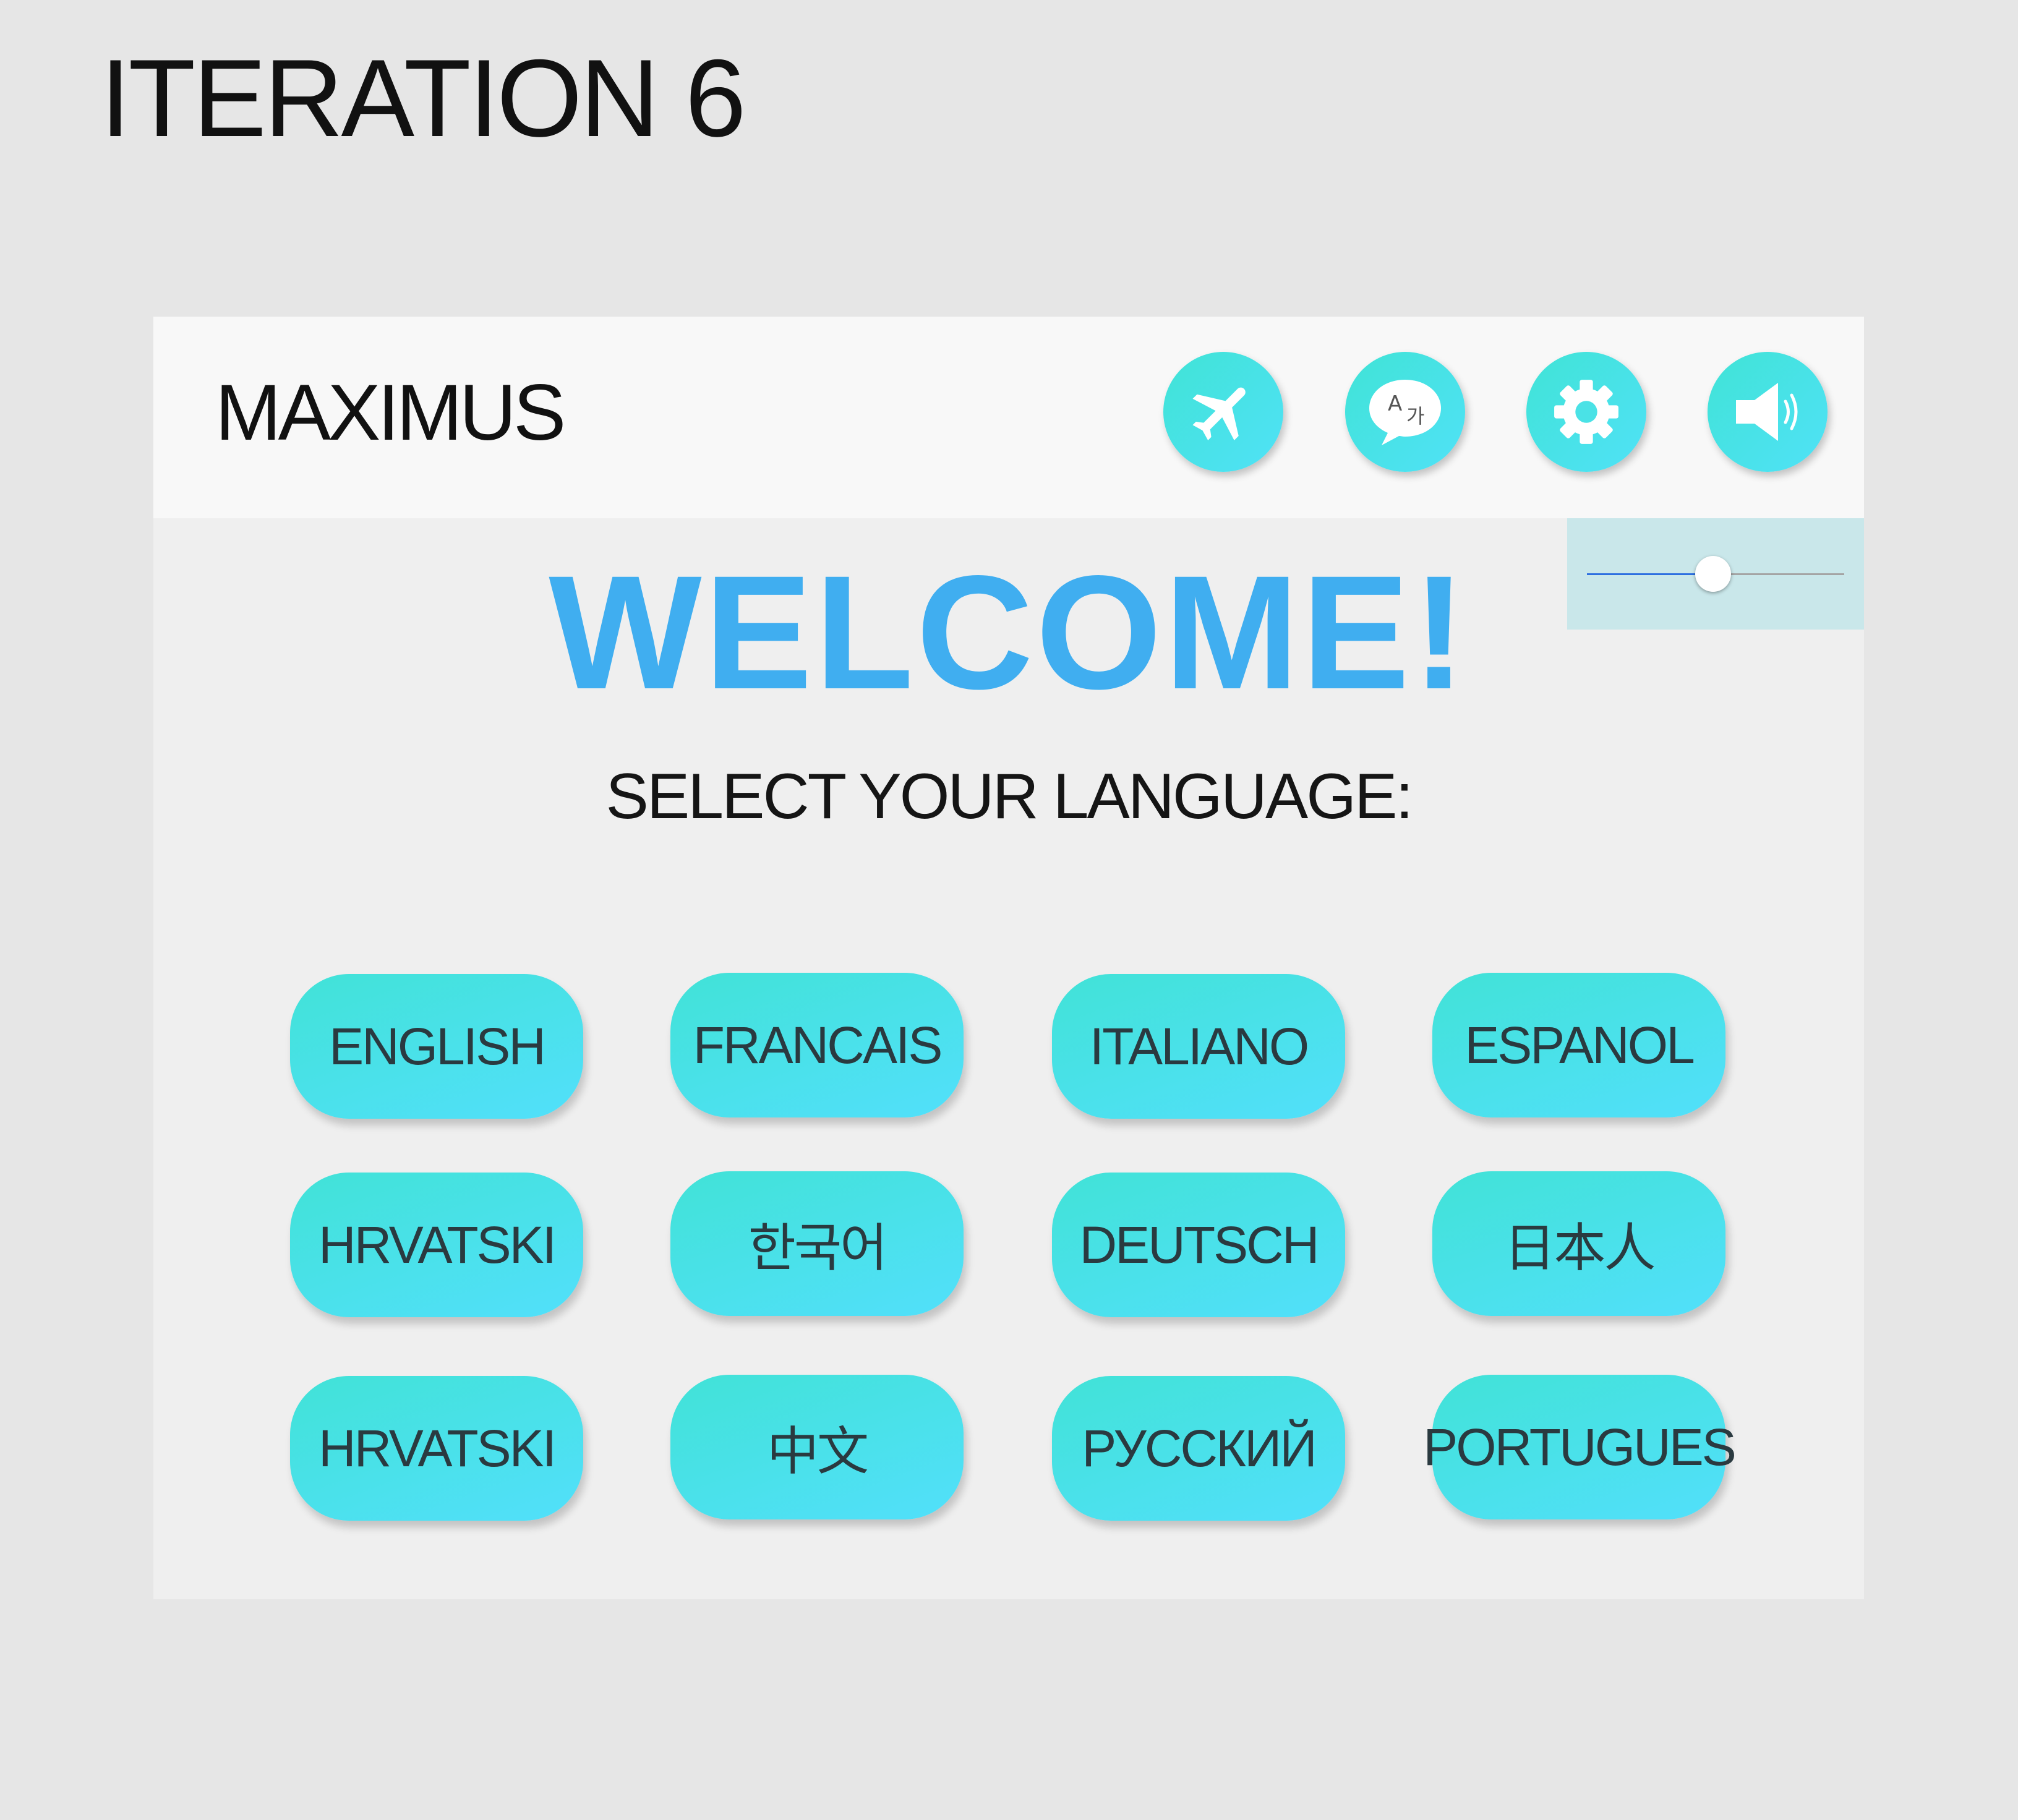 The image size is (2018, 1820). I want to click on language-button-russian: РУССКИЙ, so click(1198, 1448).